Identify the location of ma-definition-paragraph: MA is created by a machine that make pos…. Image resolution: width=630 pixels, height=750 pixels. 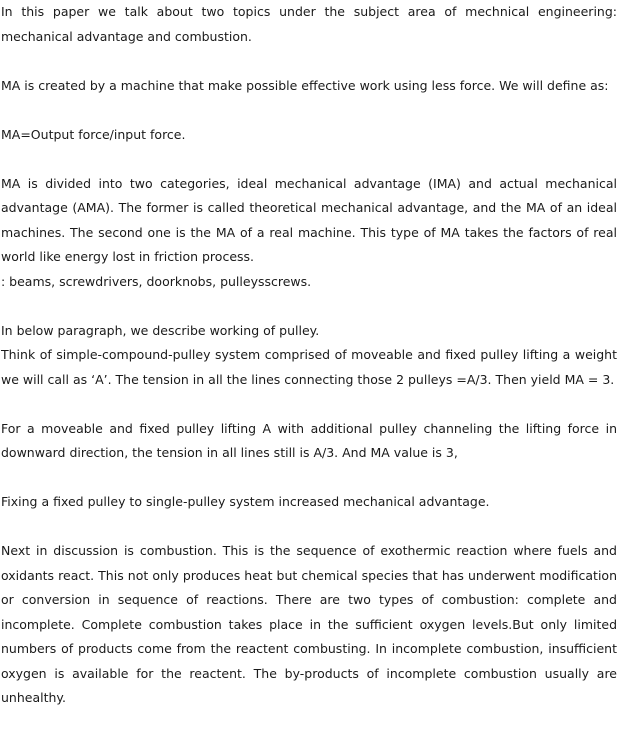
(305, 85).